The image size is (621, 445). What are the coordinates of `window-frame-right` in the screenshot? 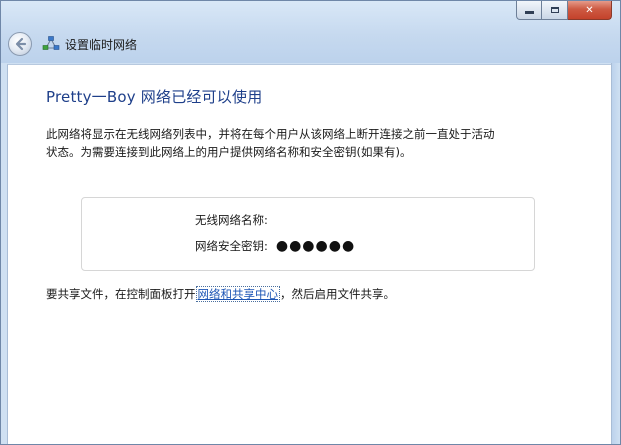 It's located at (615, 253).